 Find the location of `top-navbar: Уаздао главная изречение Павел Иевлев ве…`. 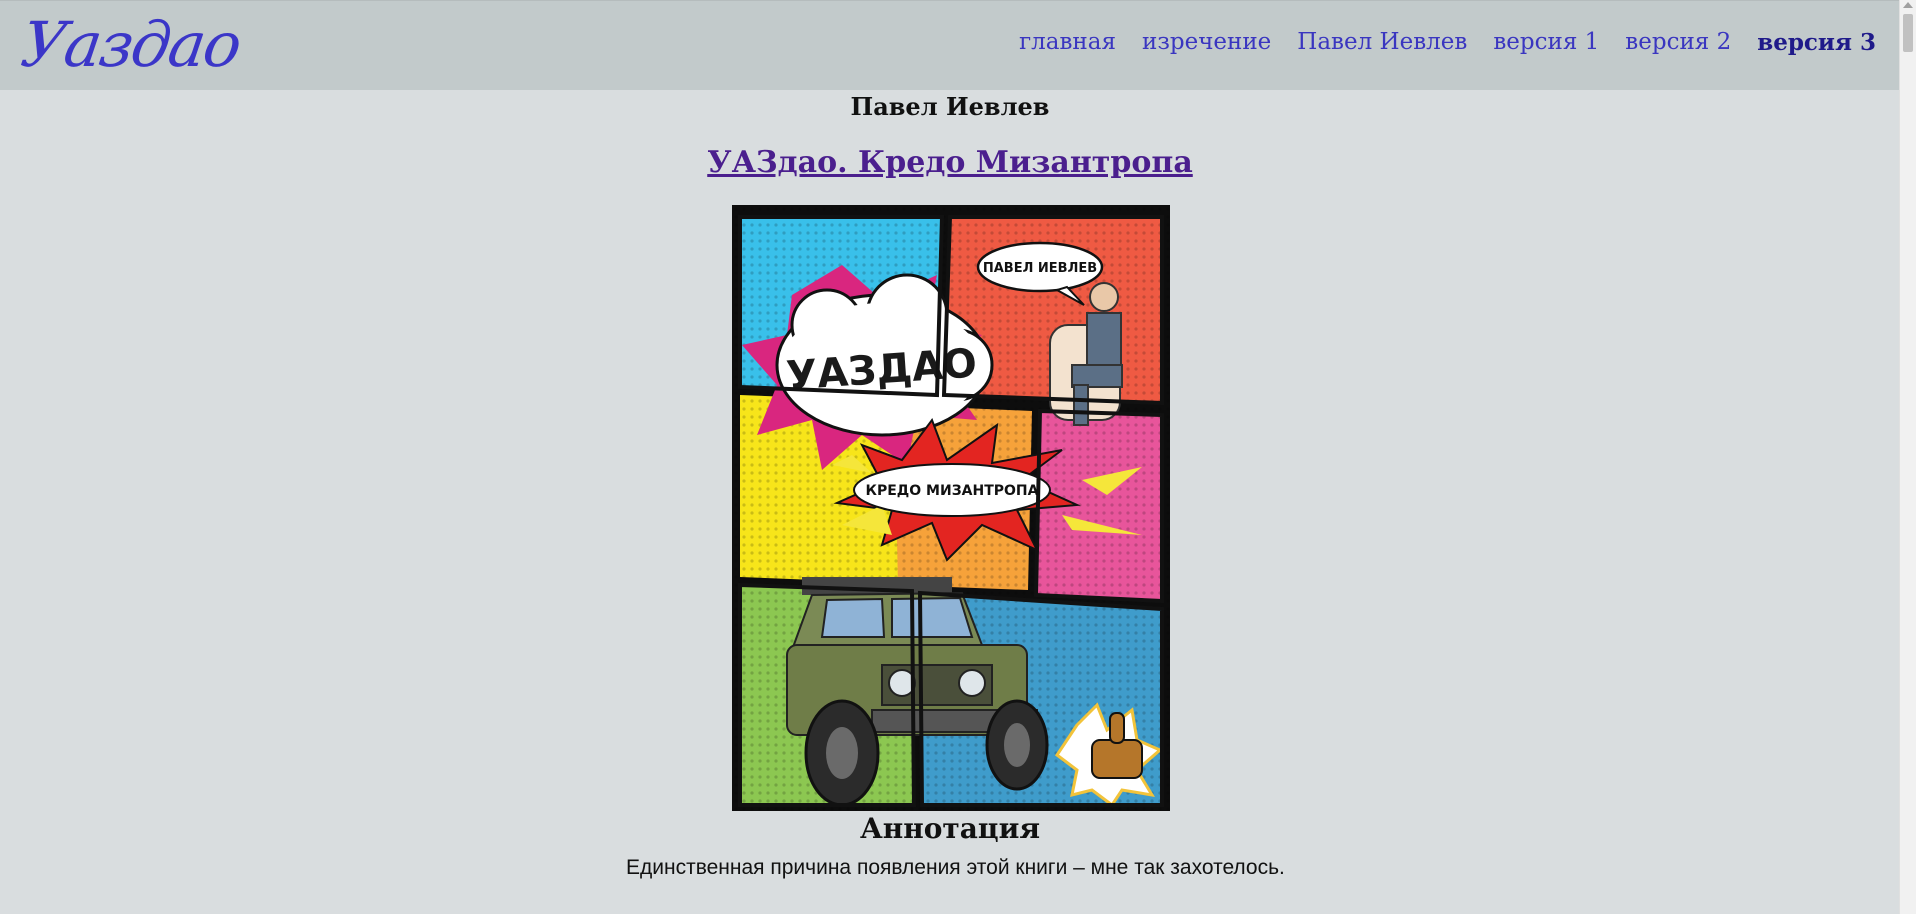

top-navbar: Уаздао главная изречение Павел Иевлев ве… is located at coordinates (950, 45).